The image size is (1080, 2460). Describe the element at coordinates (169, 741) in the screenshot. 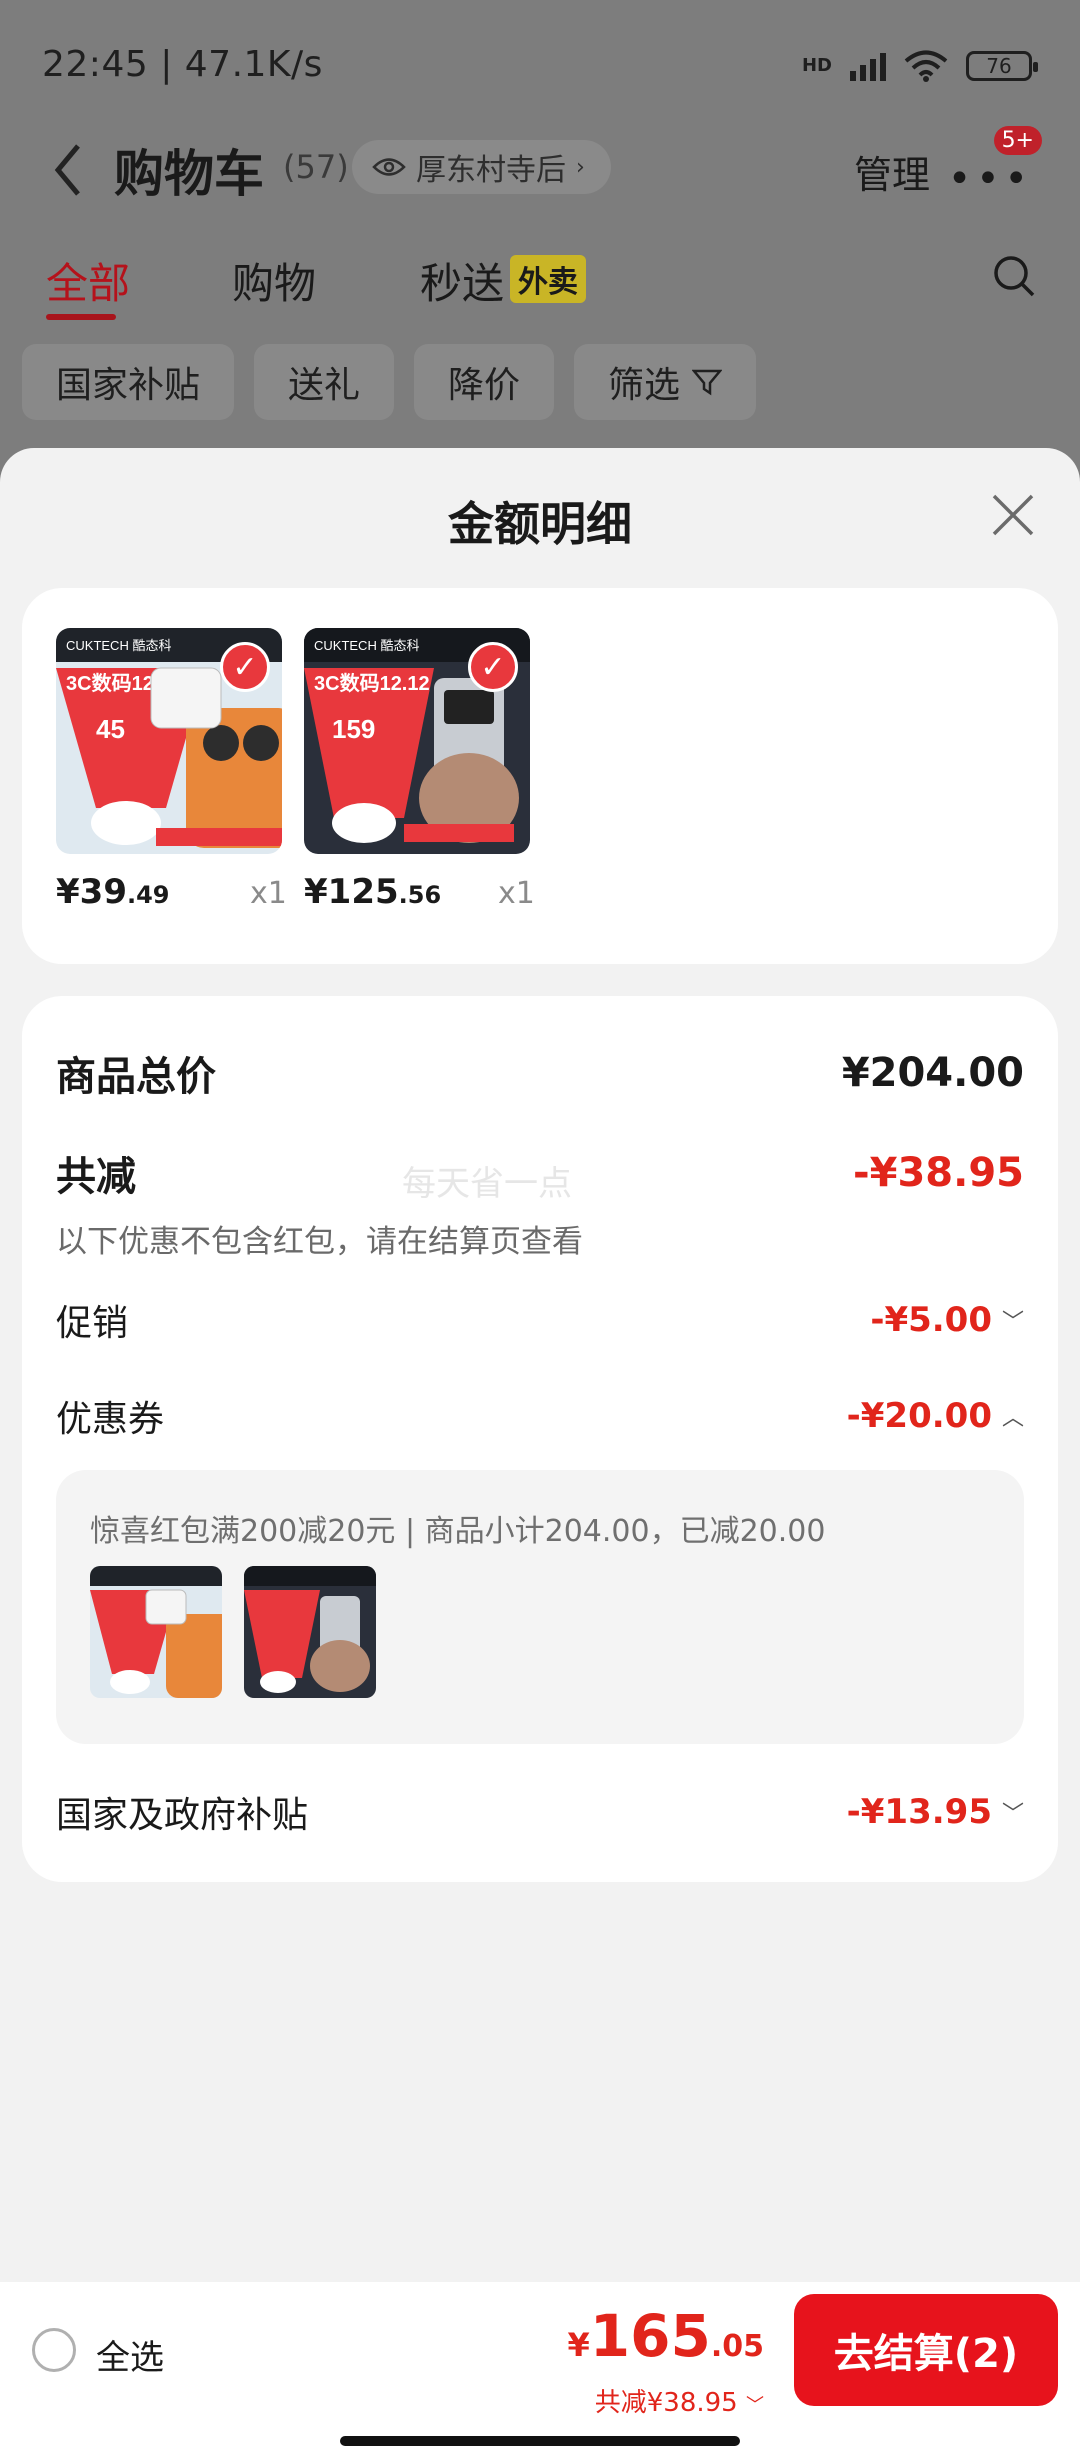

I see `product-thumbnail: CUKTECH 酷态科 3C数码12.12 45 ✓` at that location.